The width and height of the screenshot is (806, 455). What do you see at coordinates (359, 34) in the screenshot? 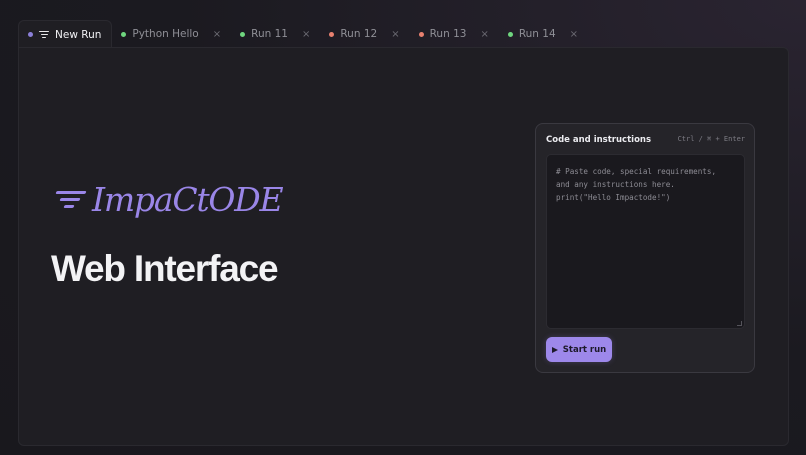
I see `tab-label: Run 12` at bounding box center [359, 34].